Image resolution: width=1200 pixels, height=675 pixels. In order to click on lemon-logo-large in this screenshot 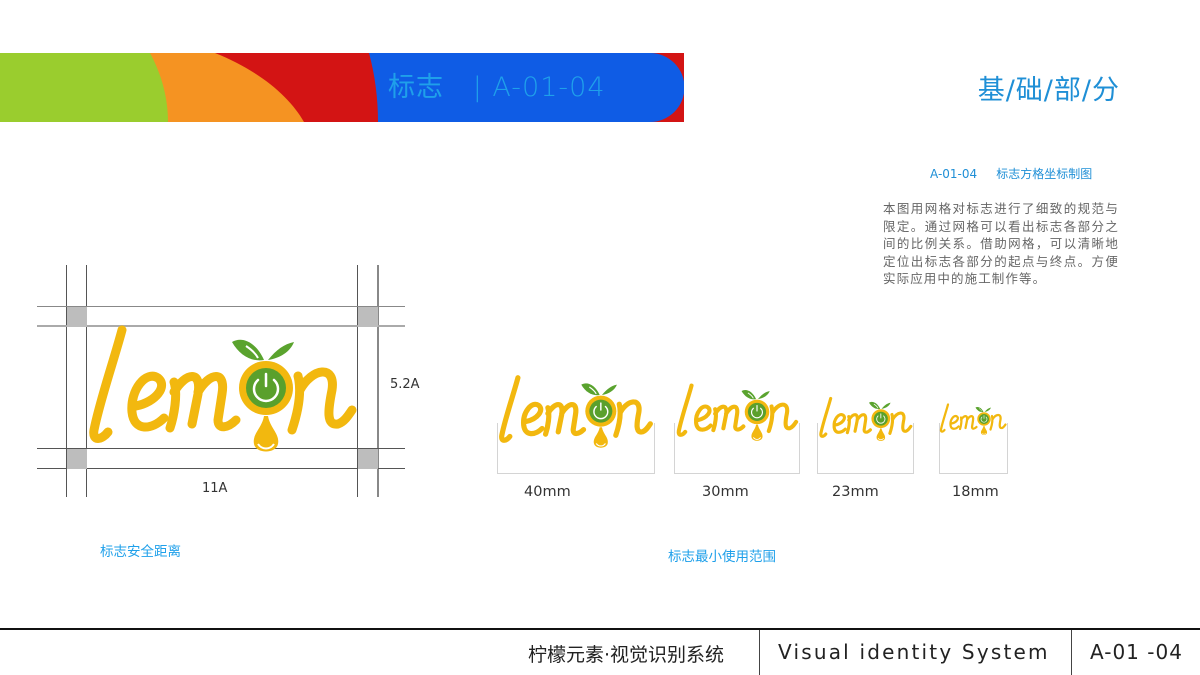, I will do `click(223, 388)`.